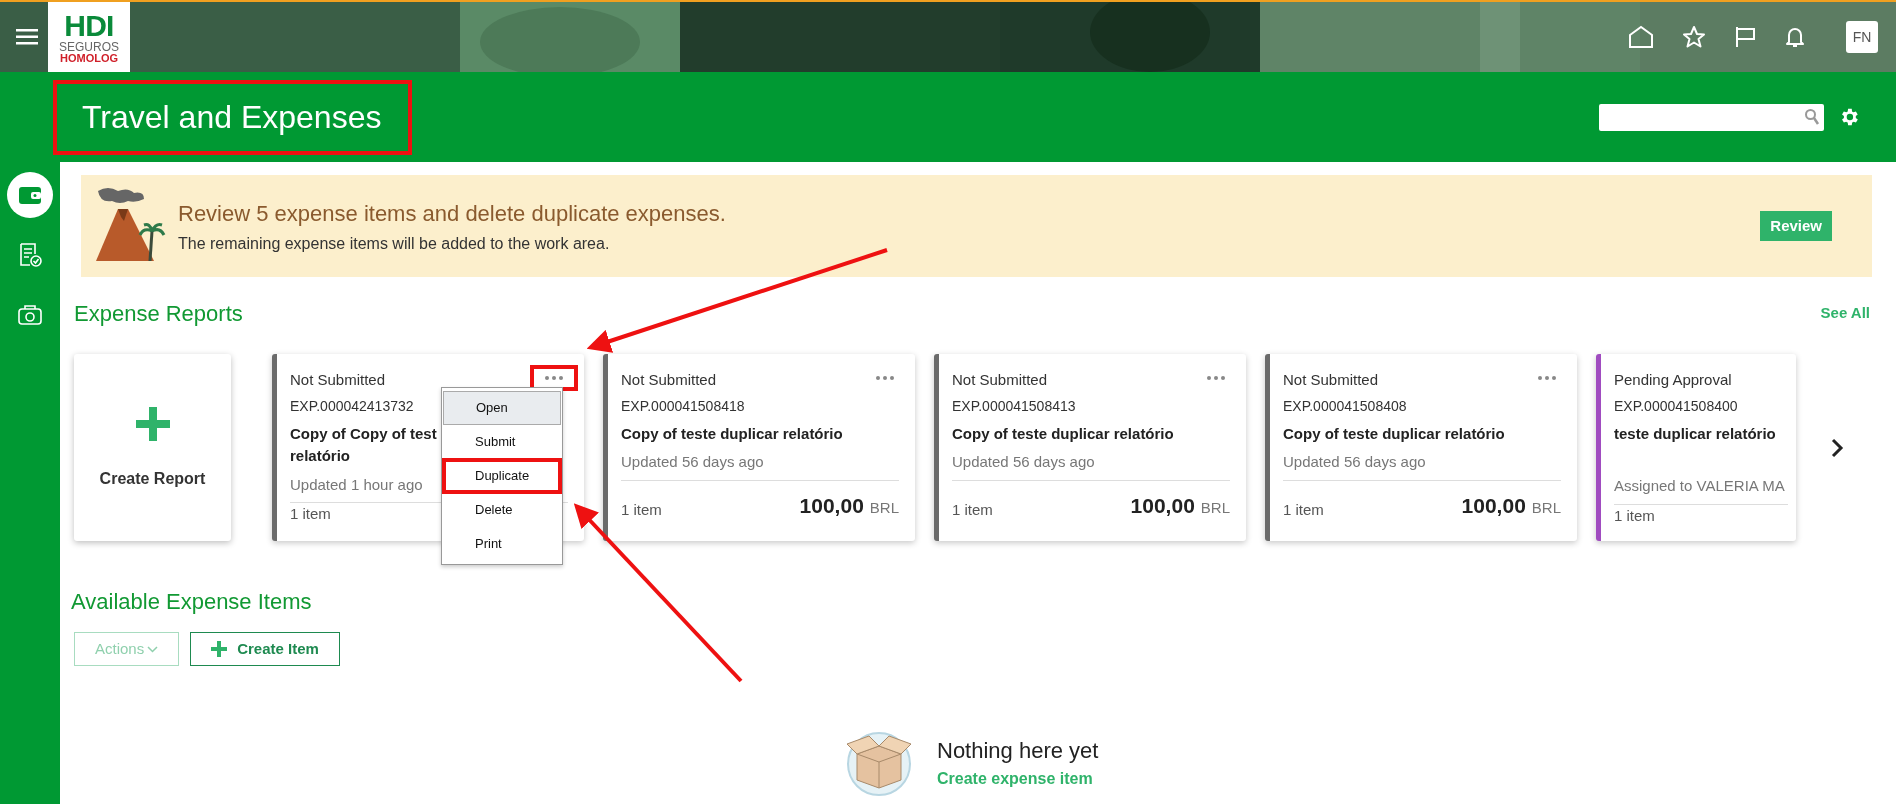 This screenshot has height=804, width=1896. I want to click on report-card: Not Submitted EXP.000041508413 Copy of teste duplicar relatório Updated 56 days ago 1 item 100,00 BRL, so click(1090, 447).